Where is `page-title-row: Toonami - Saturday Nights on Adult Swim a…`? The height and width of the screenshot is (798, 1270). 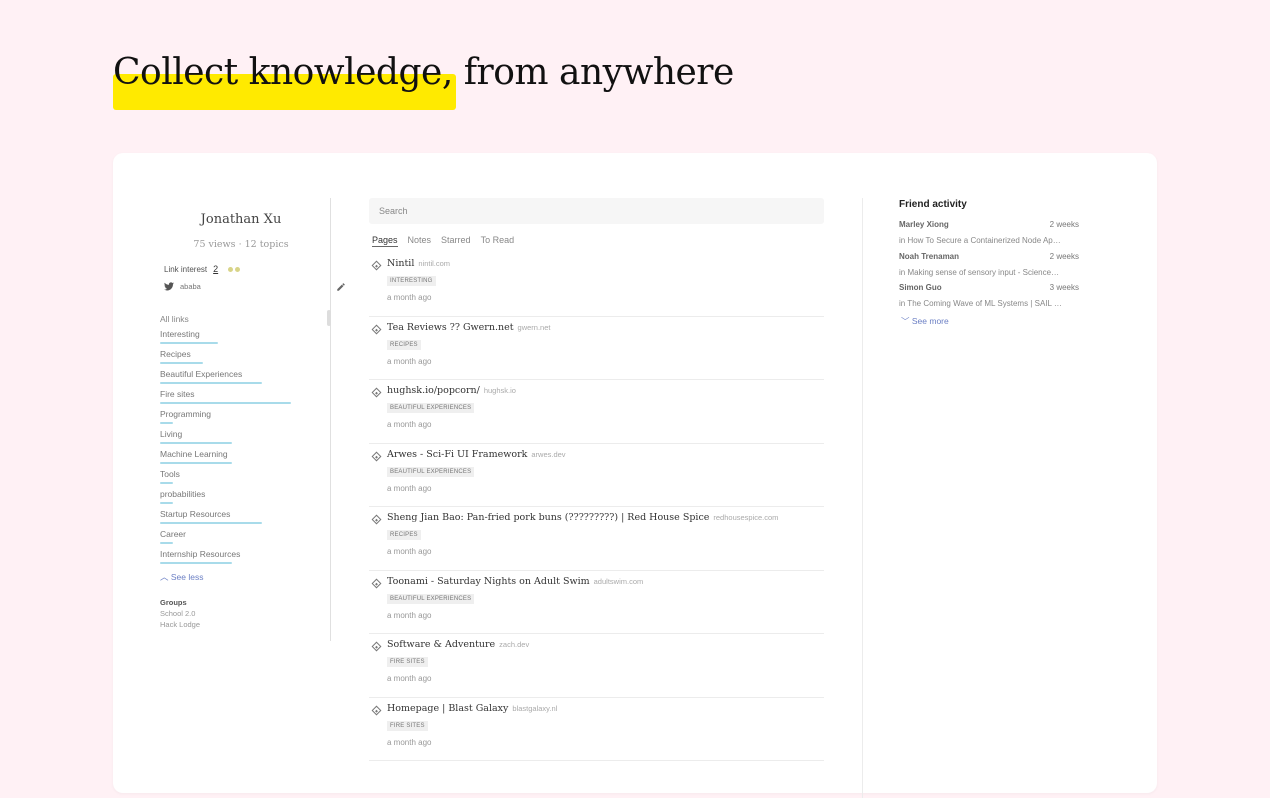
page-title-row: Toonami - Saturday Nights on Adult Swim a… is located at coordinates (515, 581).